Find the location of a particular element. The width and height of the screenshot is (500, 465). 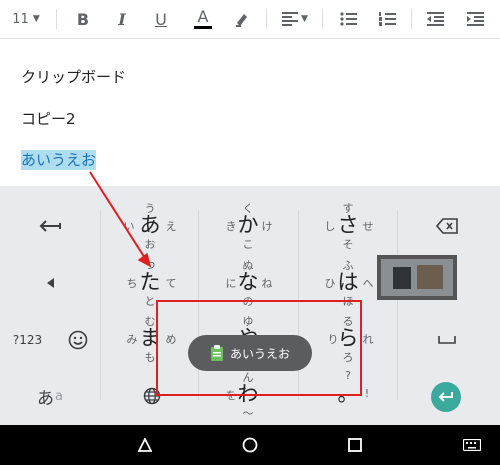

back-icon is located at coordinates (145, 445).